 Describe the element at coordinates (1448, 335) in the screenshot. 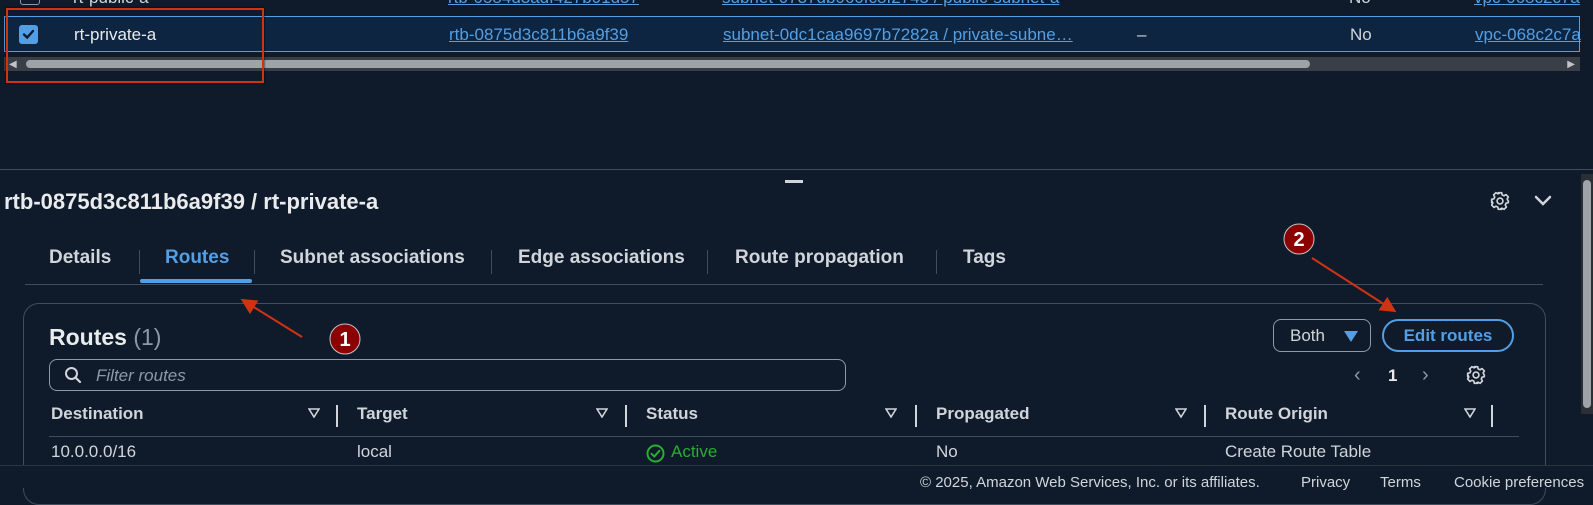

I see `edit-routes-button: Edit routes` at that location.